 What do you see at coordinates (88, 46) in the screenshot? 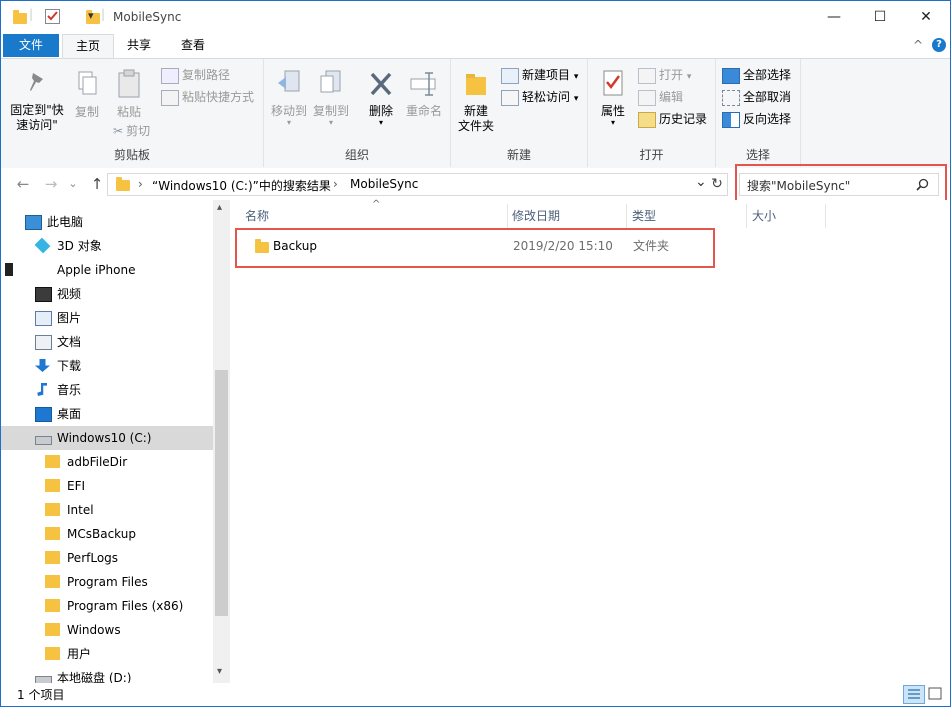
I see `tab-home: 主页` at bounding box center [88, 46].